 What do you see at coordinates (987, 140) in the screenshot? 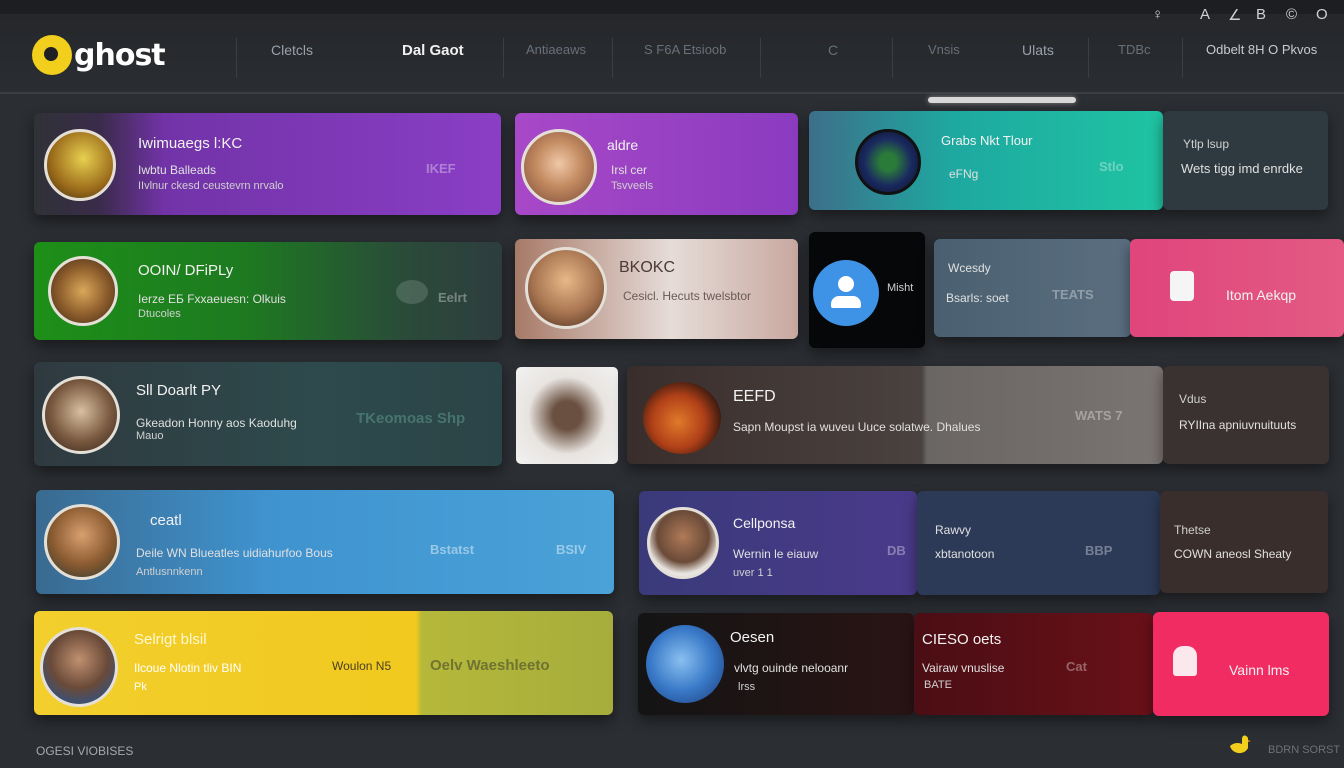
I see `card-title: Grabs Nkt Tlour` at bounding box center [987, 140].